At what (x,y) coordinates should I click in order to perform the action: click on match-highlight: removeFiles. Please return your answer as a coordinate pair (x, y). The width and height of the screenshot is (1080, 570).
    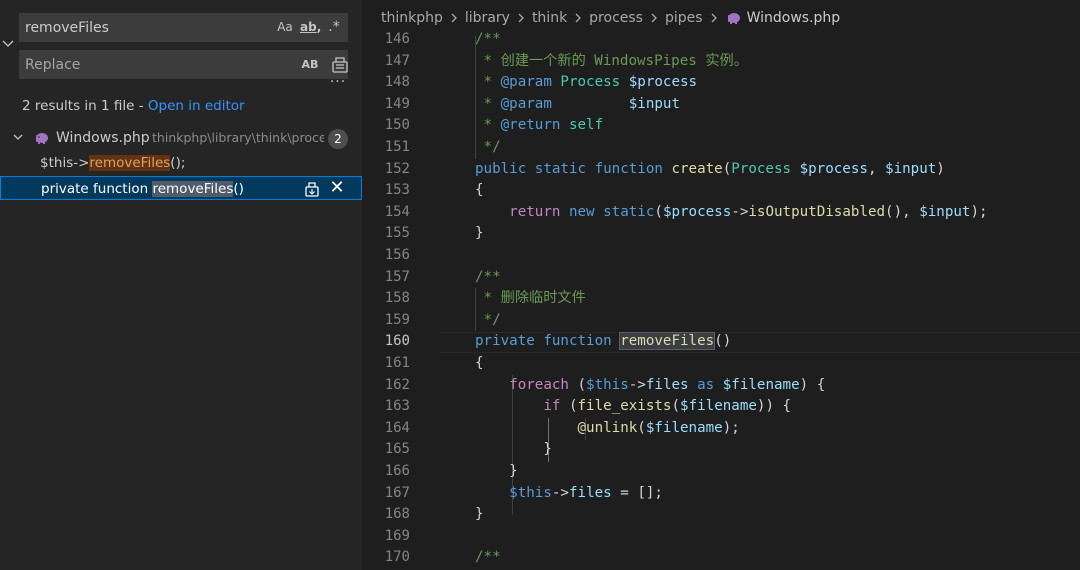
    Looking at the image, I should click on (193, 189).